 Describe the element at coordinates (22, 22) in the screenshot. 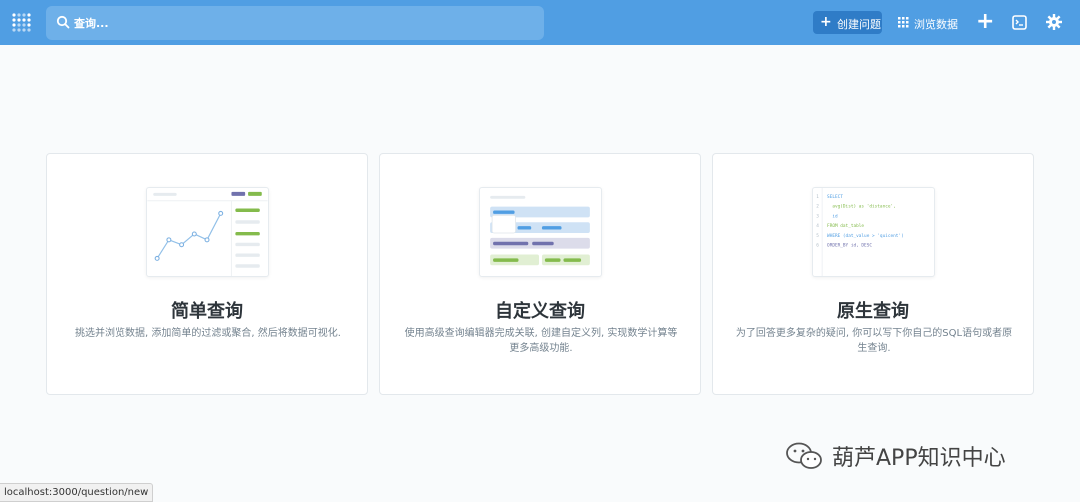

I see `metabase-logo-icon` at that location.